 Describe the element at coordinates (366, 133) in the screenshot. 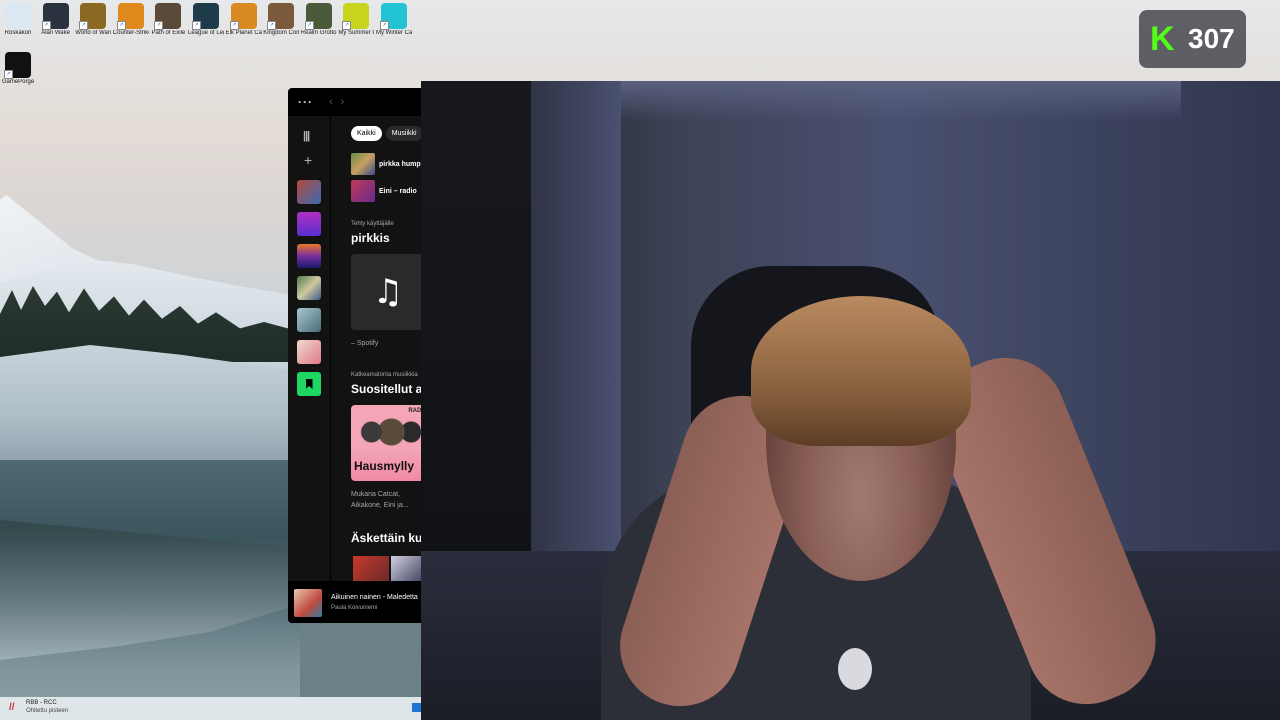

I see `chip-all: Kaikki` at that location.